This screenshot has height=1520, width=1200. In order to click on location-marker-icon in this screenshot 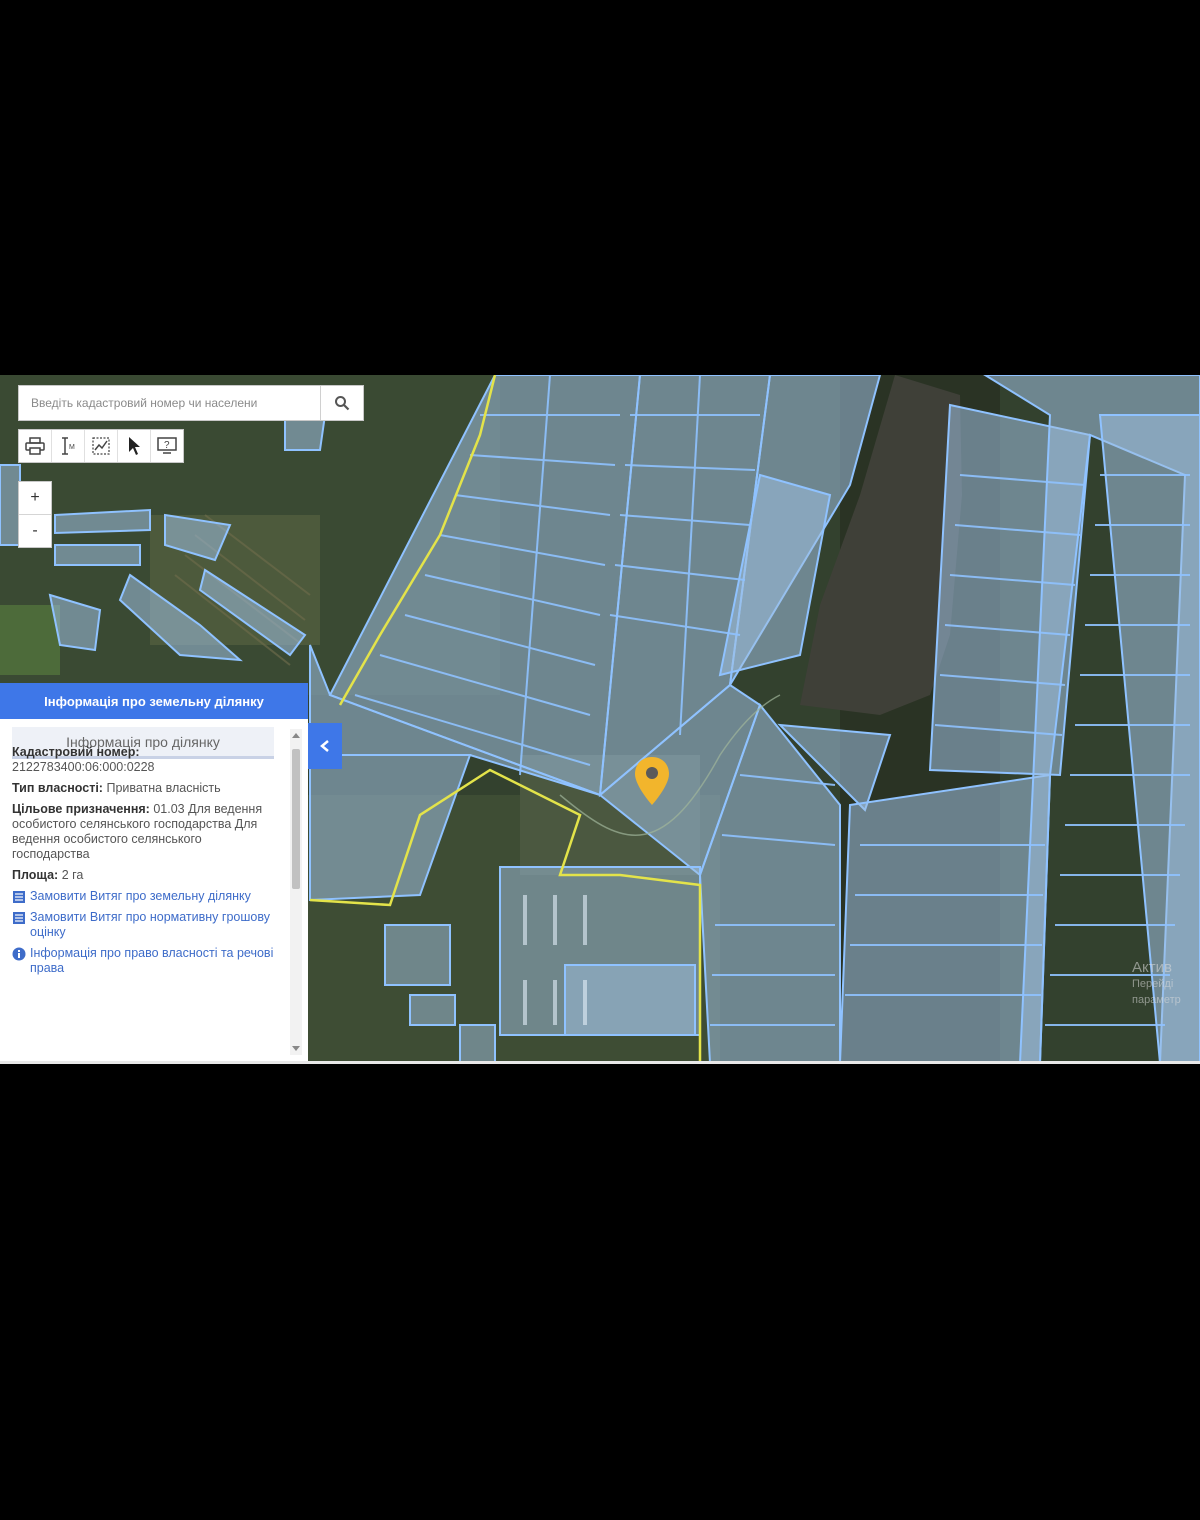, I will do `click(652, 781)`.